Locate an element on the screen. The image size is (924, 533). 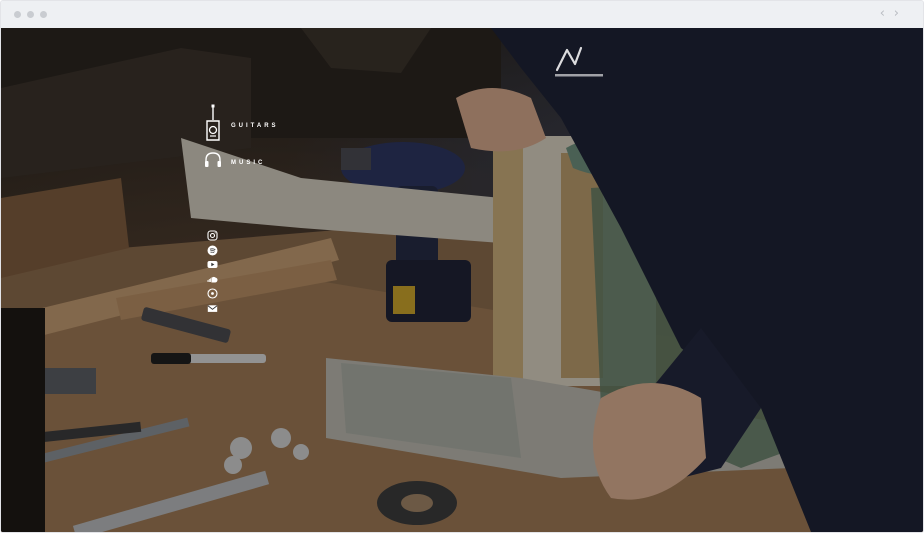
youtube-icon is located at coordinates (212, 264).